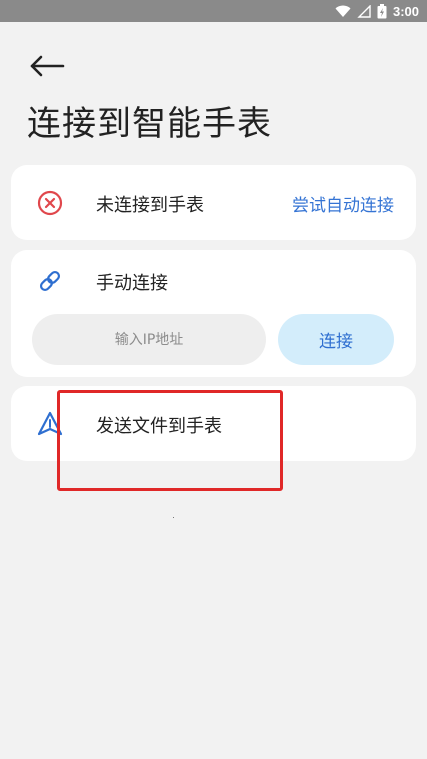  What do you see at coordinates (159, 426) in the screenshot?
I see `send-file-label: 发送文件到手表` at bounding box center [159, 426].